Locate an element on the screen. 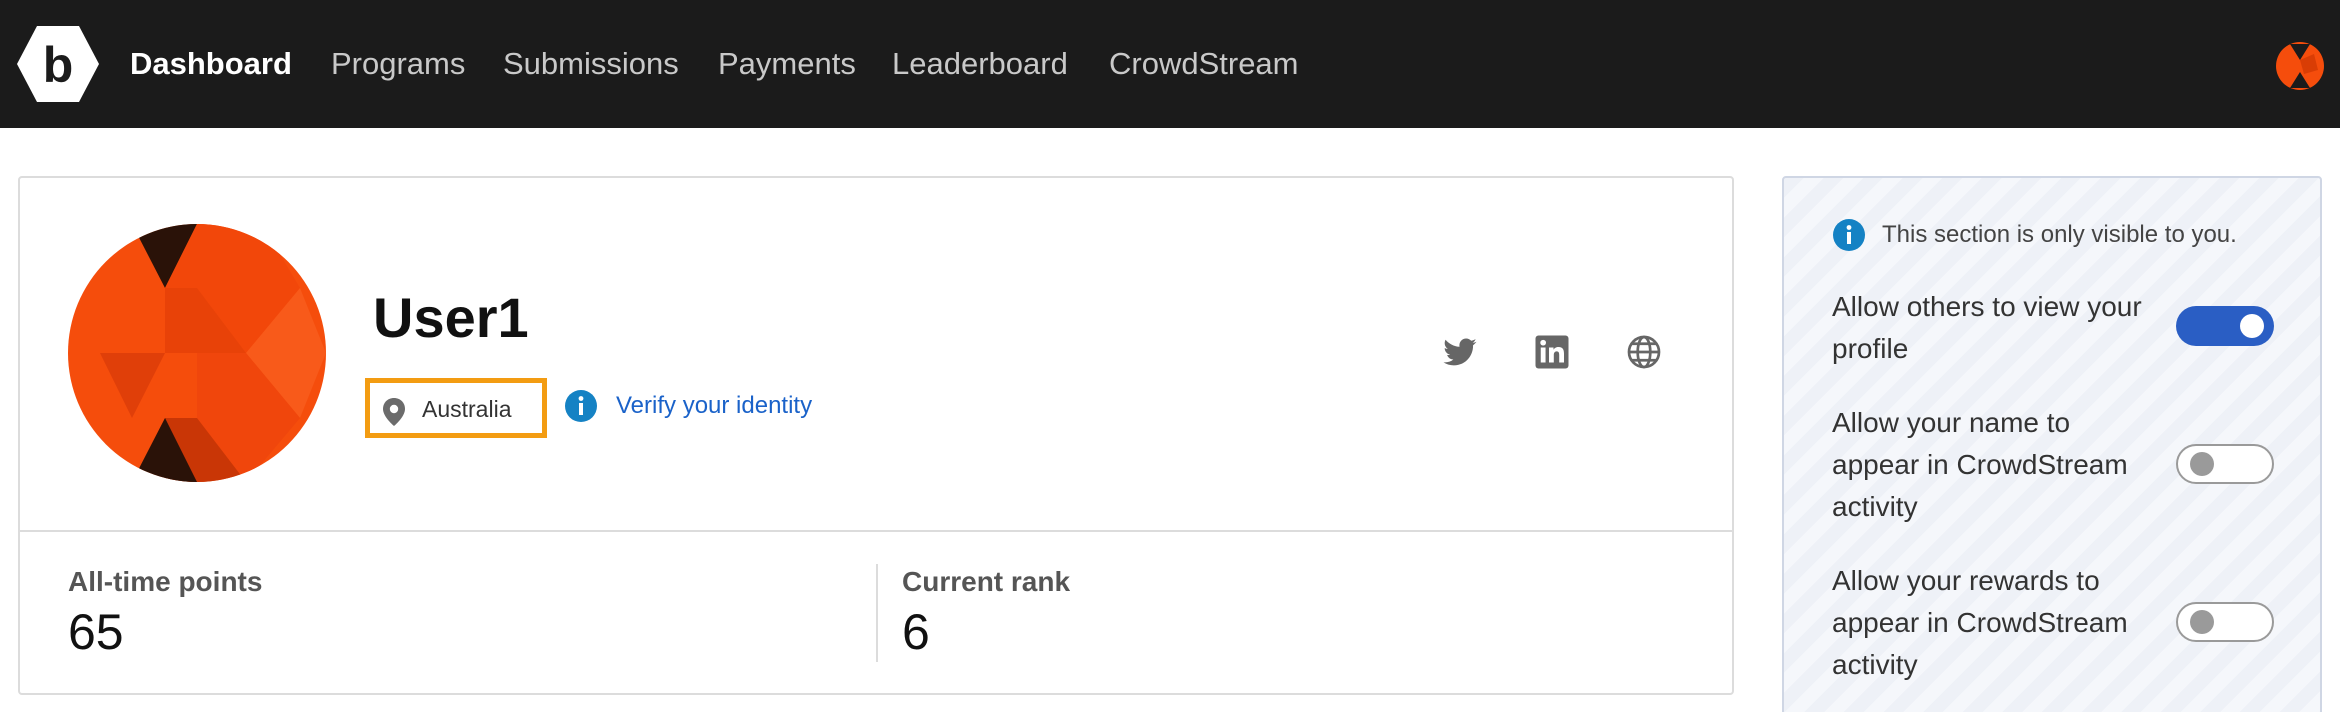 Image resolution: width=2340 pixels, height=712 pixels. globe-icon is located at coordinates (1644, 352).